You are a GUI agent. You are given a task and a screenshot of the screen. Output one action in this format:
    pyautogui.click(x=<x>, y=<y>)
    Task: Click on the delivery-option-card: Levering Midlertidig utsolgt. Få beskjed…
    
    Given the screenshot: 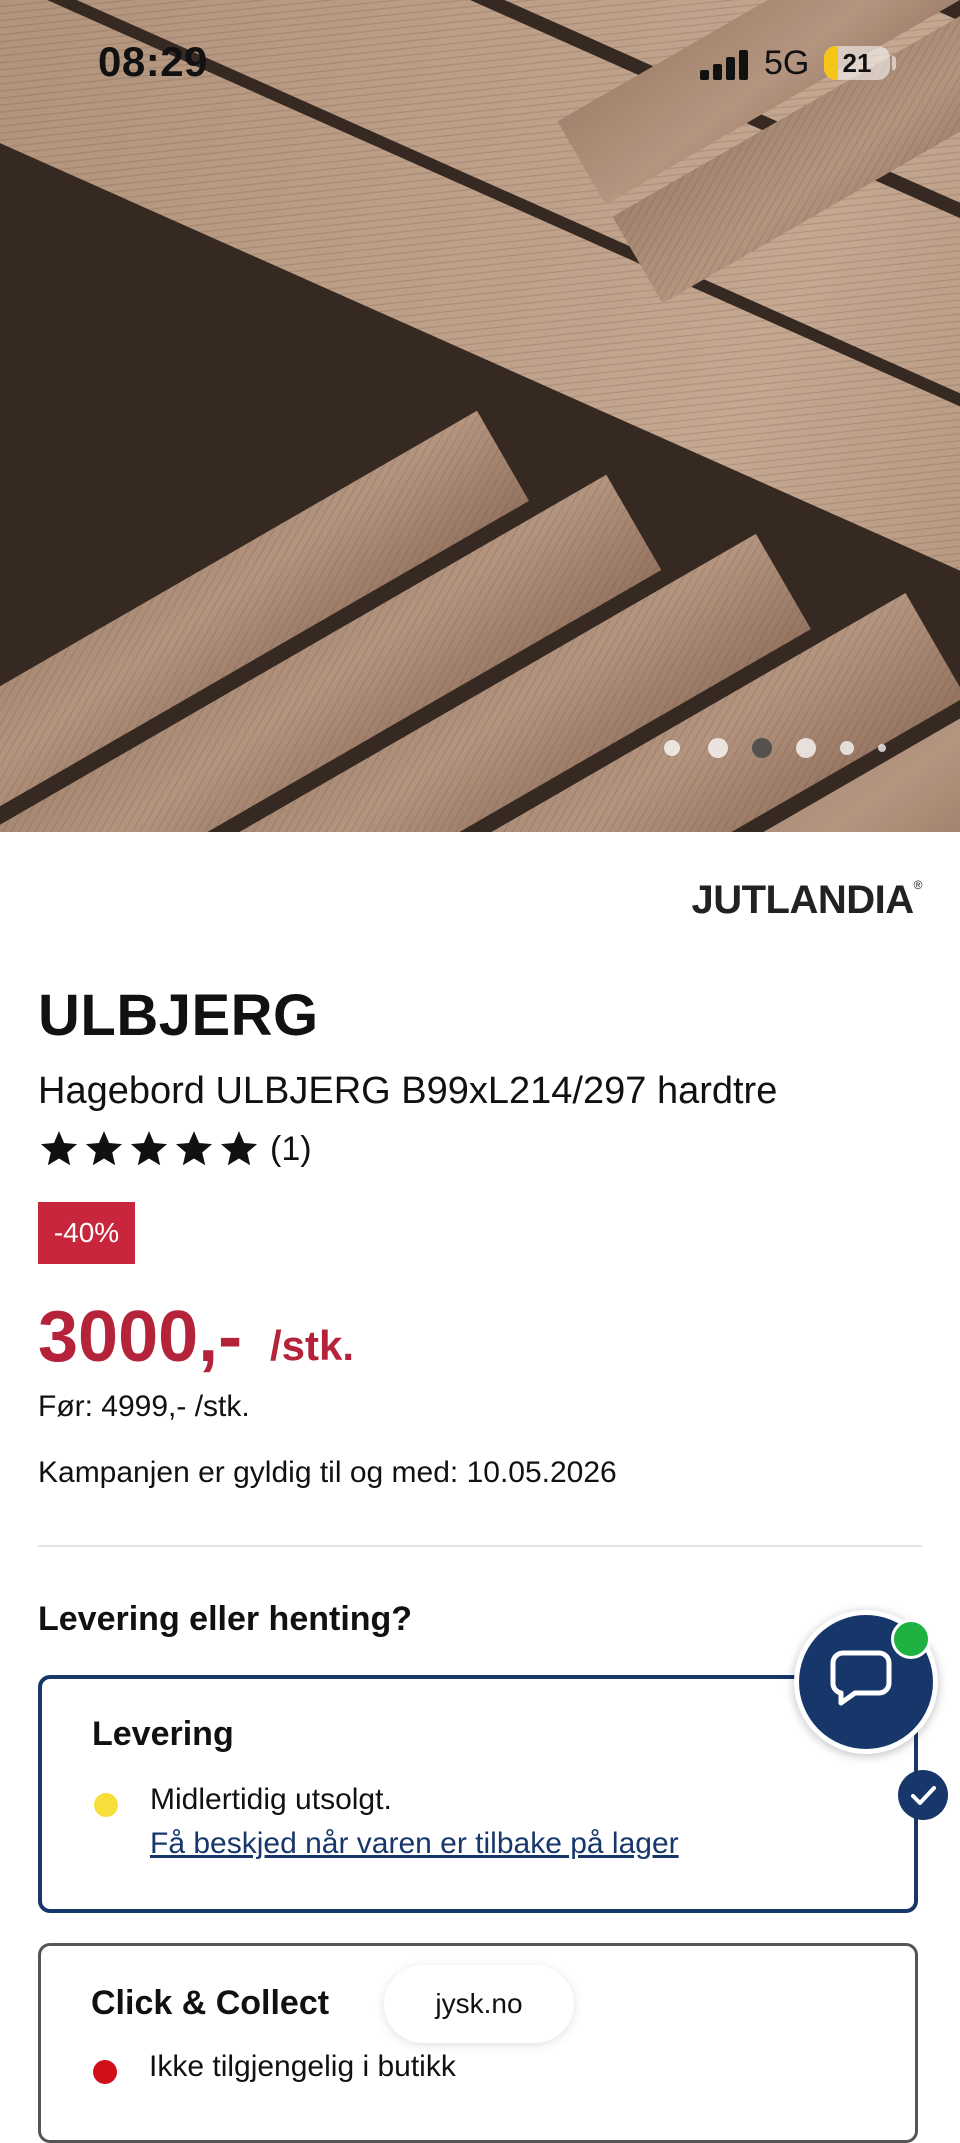 What is the action you would take?
    pyautogui.click(x=478, y=1794)
    